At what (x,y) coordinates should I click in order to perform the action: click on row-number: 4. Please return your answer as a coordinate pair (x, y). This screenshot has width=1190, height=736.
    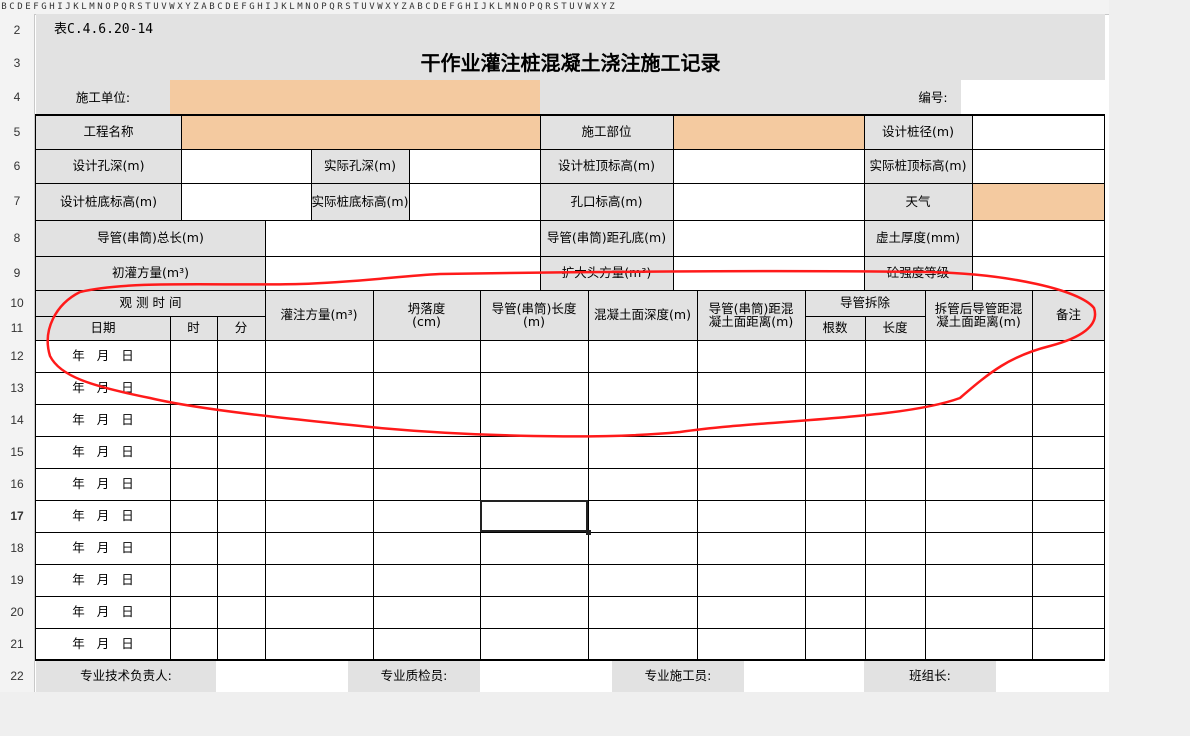
    Looking at the image, I should click on (17, 97).